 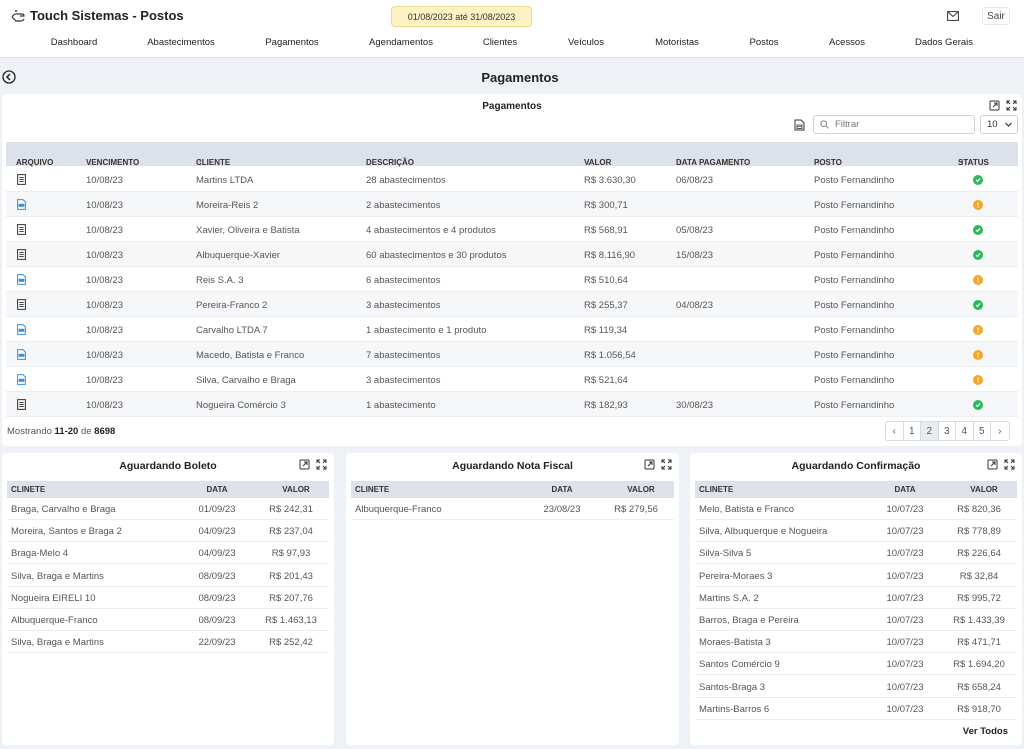 What do you see at coordinates (996, 16) in the screenshot?
I see `logout-button: Sair` at bounding box center [996, 16].